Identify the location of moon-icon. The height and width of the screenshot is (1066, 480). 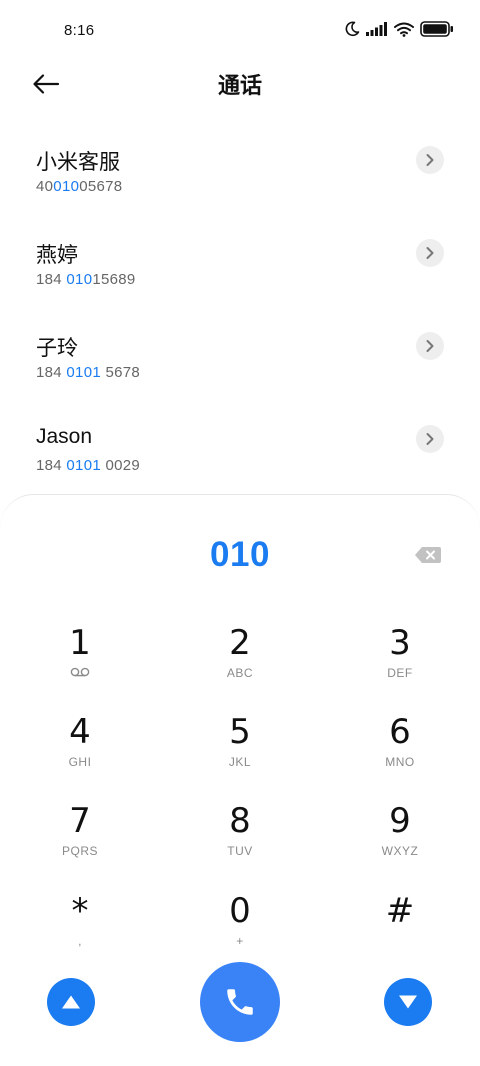
(352, 29).